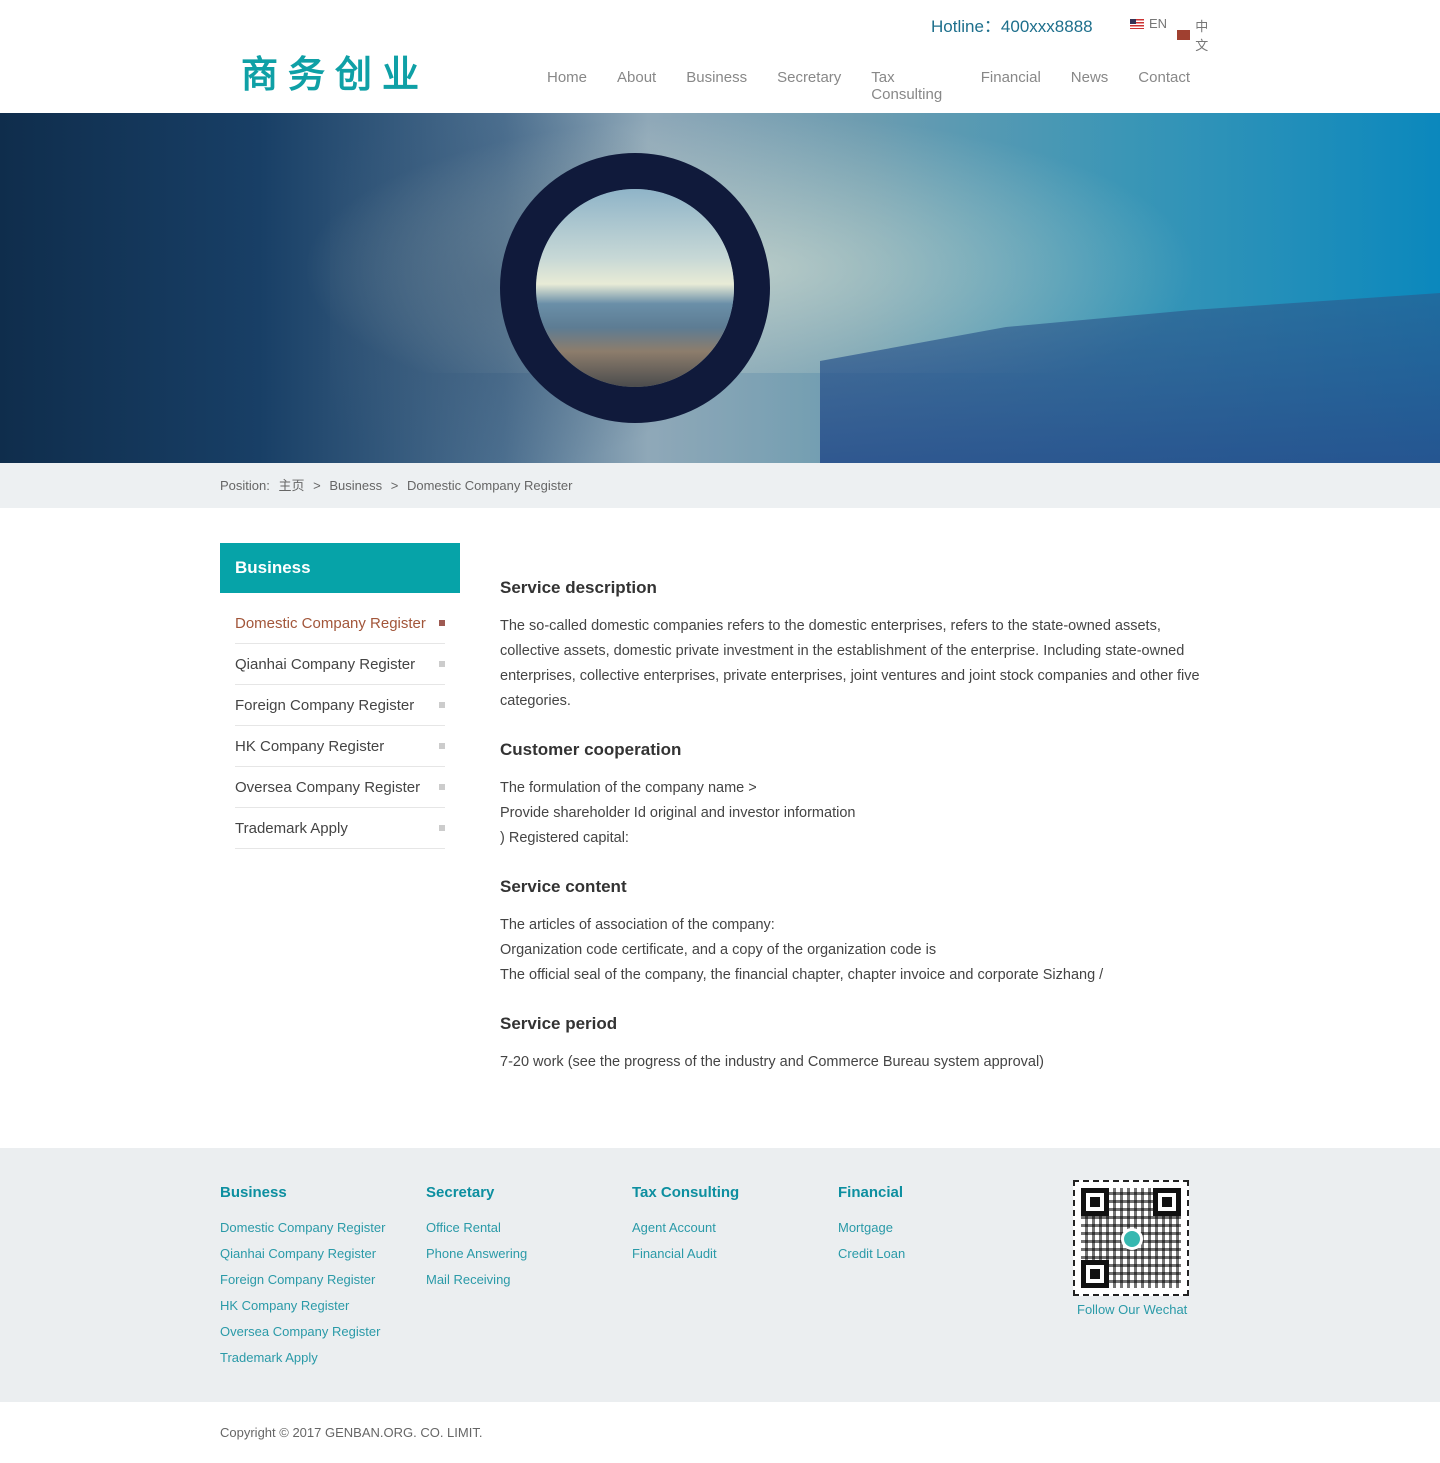 Image resolution: width=1440 pixels, height=1463 pixels. What do you see at coordinates (1046, 26) in the screenshot?
I see `hotline-number: 400xxx8888` at bounding box center [1046, 26].